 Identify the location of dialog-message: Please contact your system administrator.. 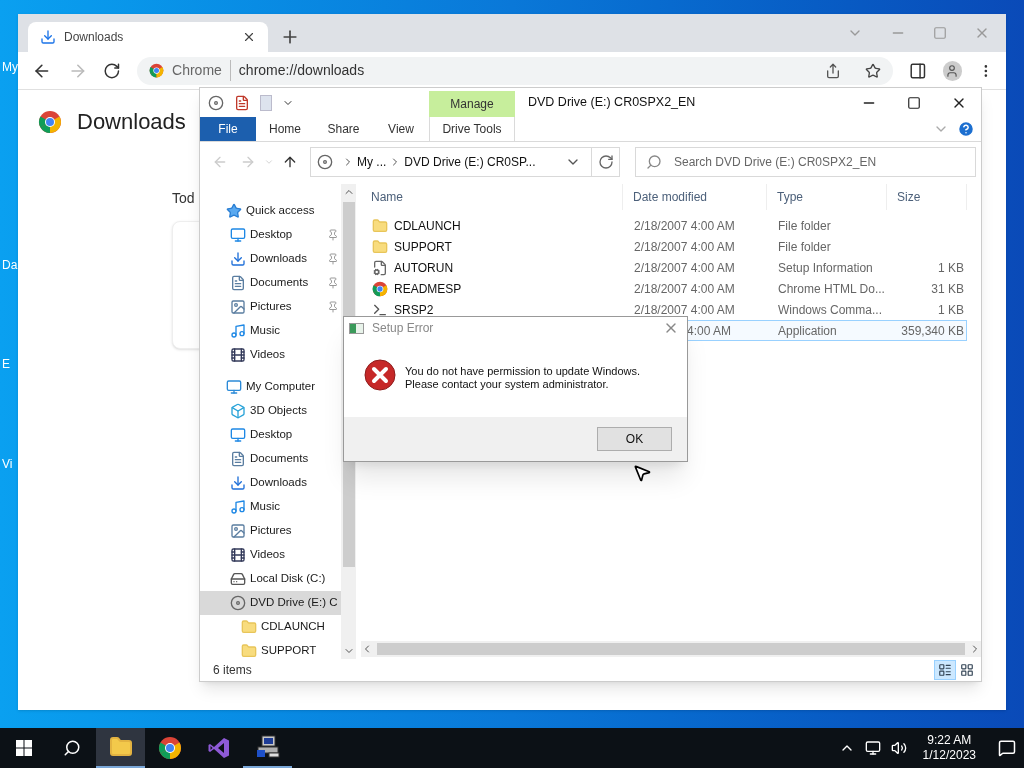
(507, 384).